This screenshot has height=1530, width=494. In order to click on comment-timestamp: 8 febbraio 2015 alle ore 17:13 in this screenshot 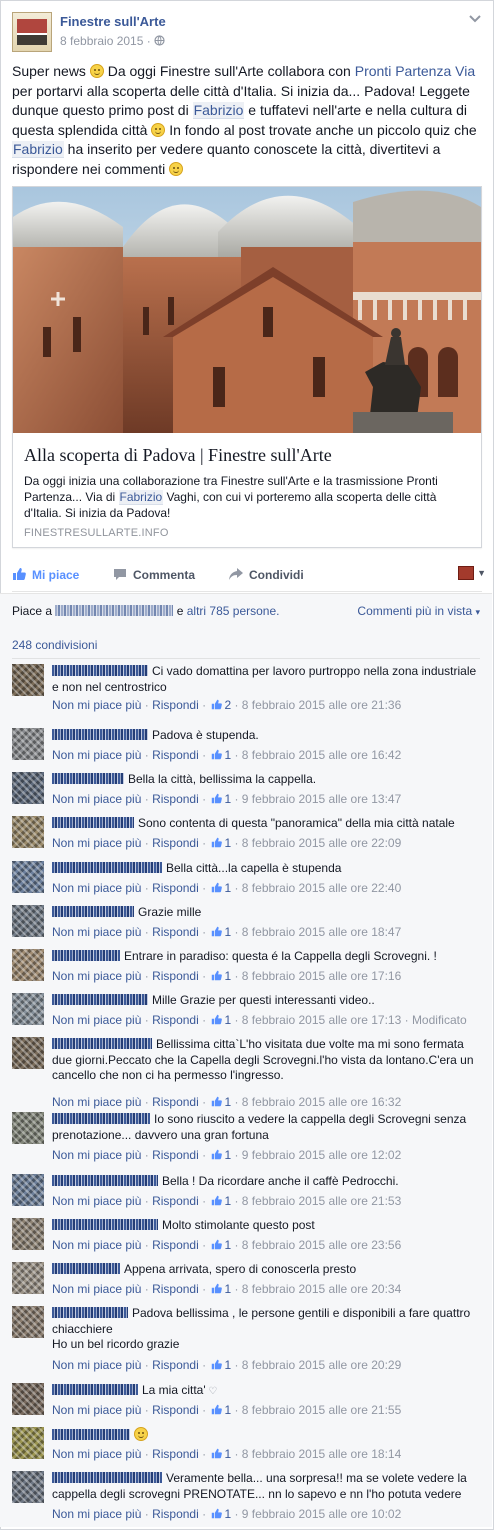, I will do `click(321, 1020)`.